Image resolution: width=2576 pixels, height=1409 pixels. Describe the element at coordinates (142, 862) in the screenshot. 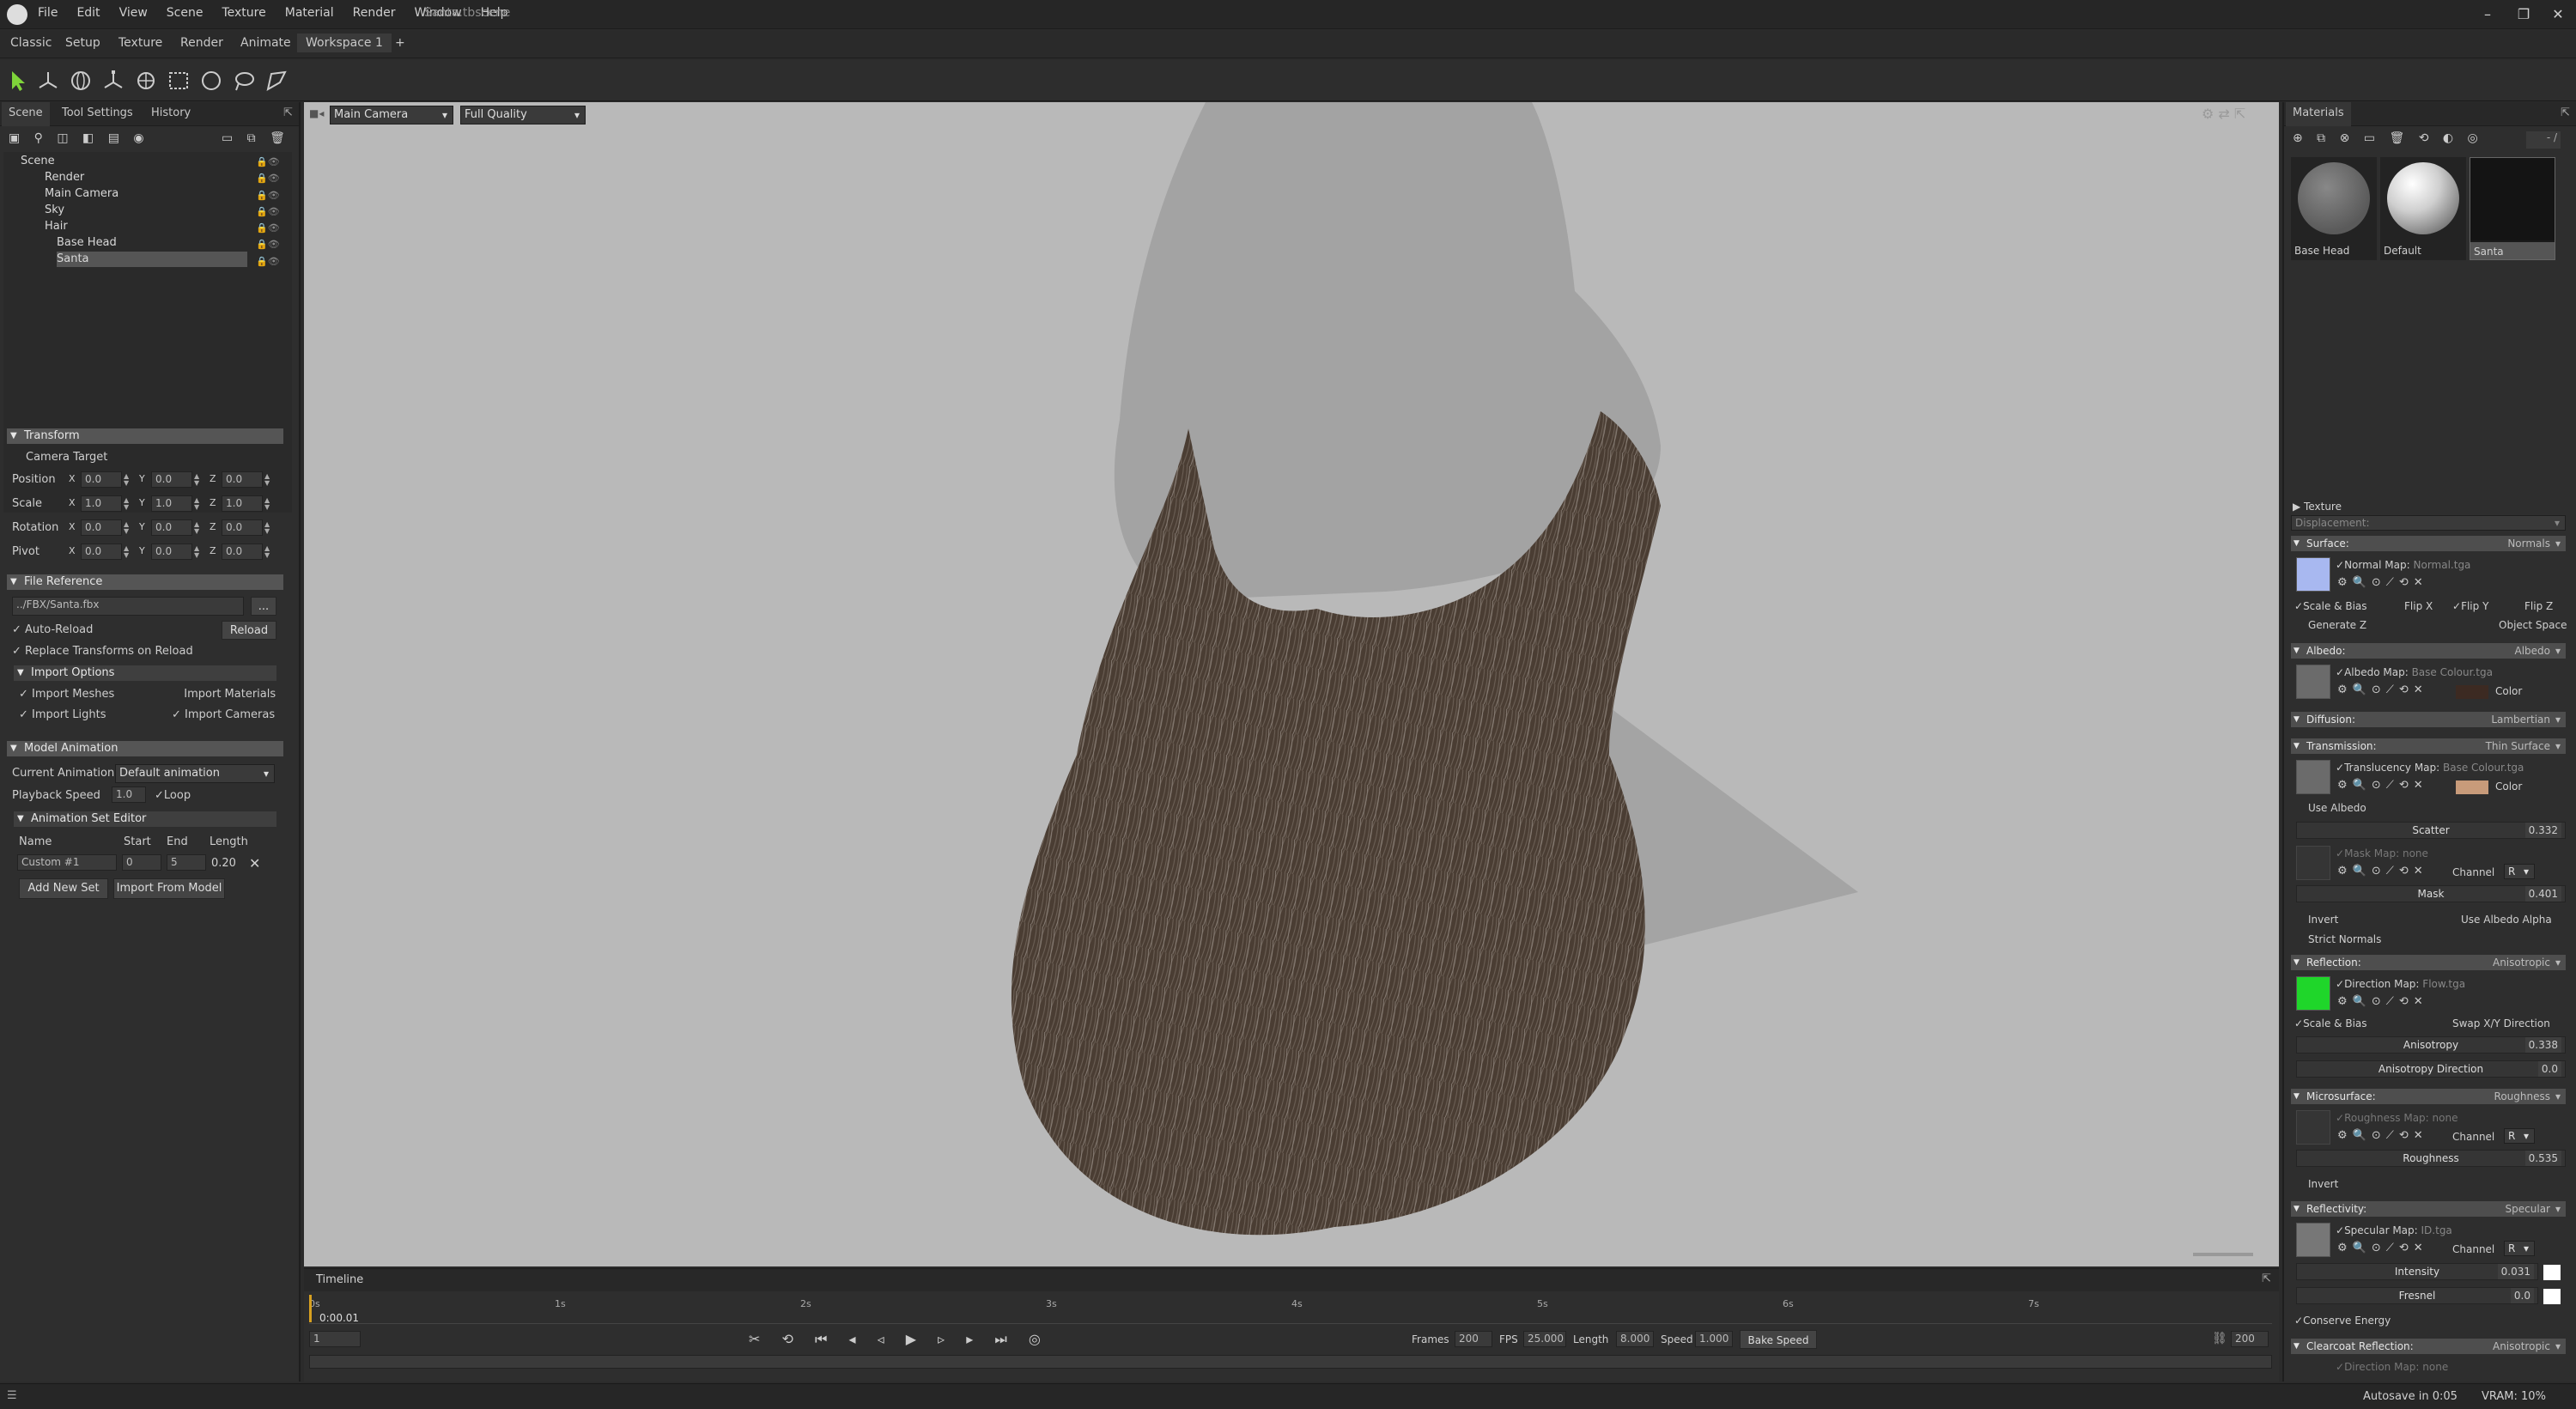

I see `anim-set-start-field: 0` at that location.